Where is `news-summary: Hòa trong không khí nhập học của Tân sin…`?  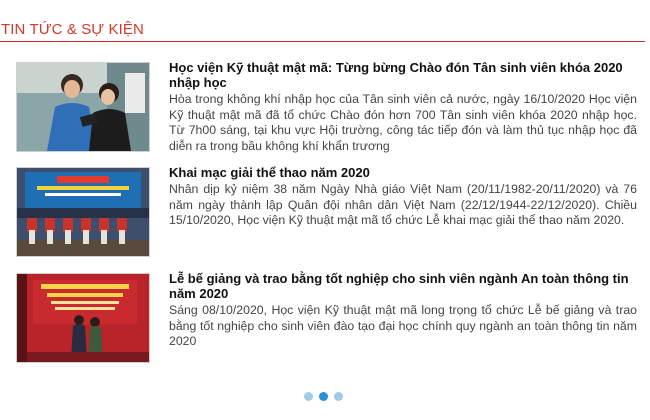
news-summary: Hòa trong không khí nhập học của Tân sin… is located at coordinates (403, 122).